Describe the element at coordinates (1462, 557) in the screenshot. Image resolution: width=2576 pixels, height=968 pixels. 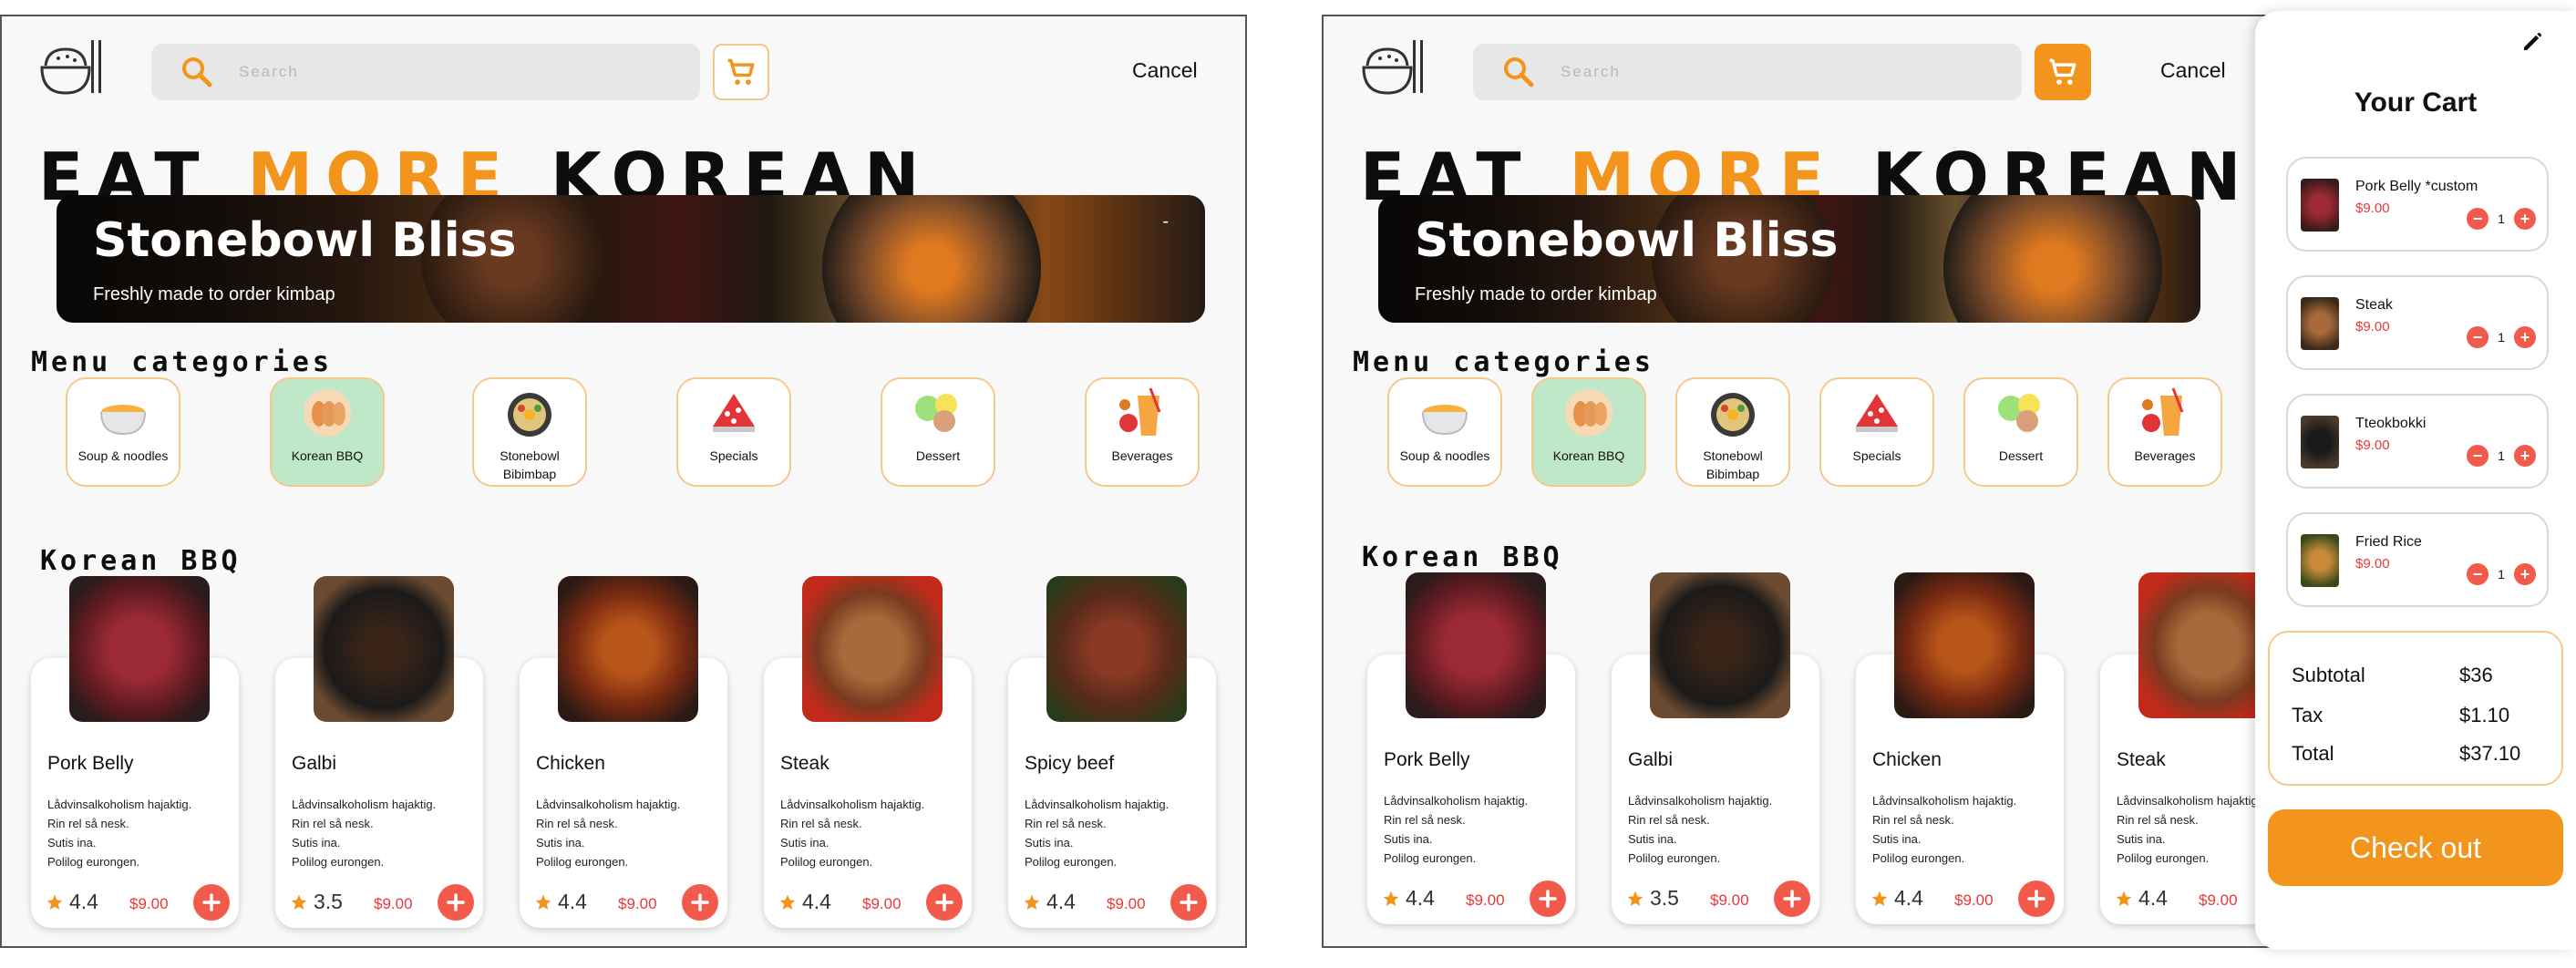
I see `section-heading: Korean BBQ` at that location.